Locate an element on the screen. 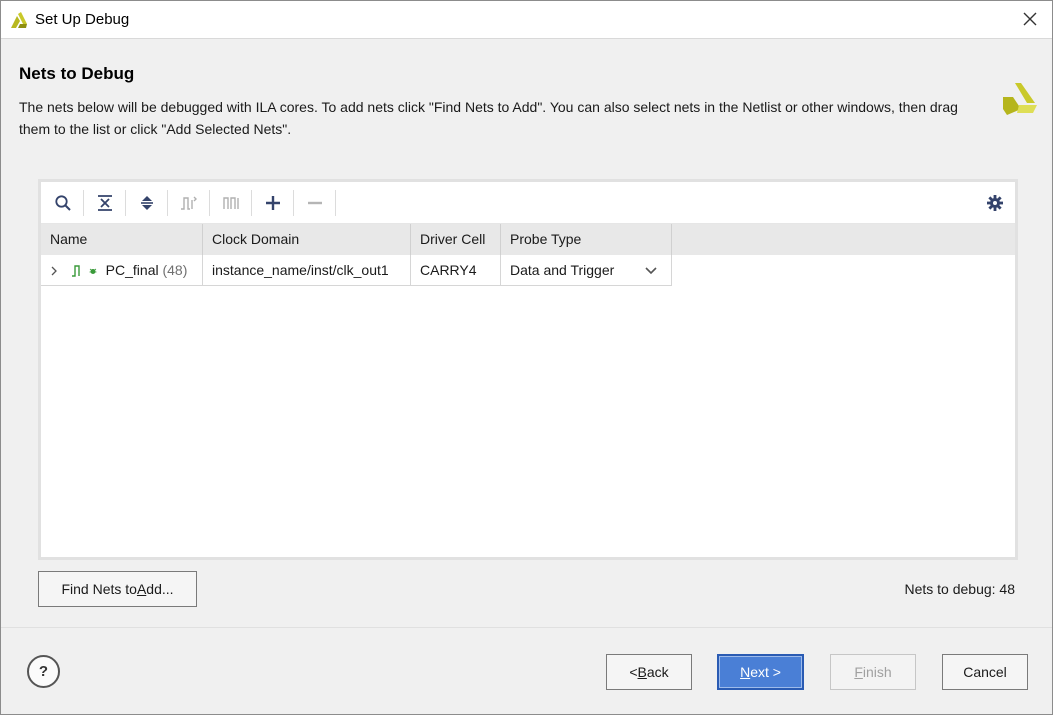 The height and width of the screenshot is (715, 1053). find-nets-mnemonic: A is located at coordinates (141, 589).